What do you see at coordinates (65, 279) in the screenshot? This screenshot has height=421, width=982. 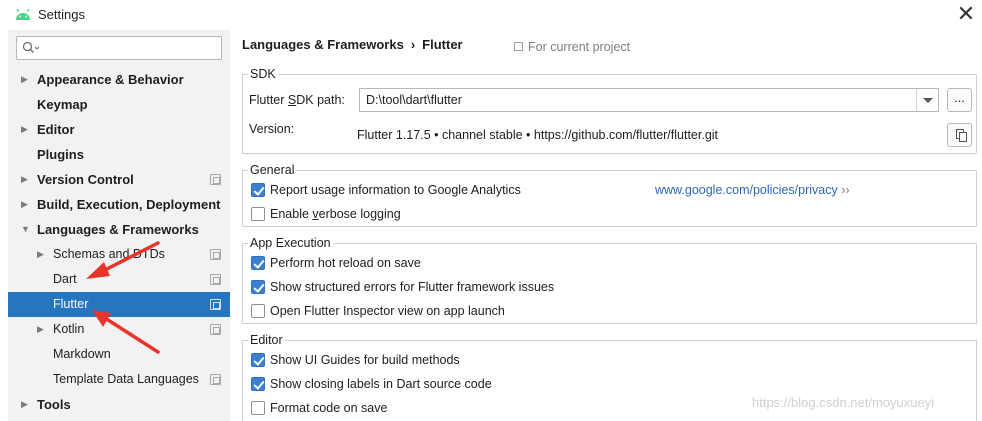 I see `sidebar-item-label: Dart` at bounding box center [65, 279].